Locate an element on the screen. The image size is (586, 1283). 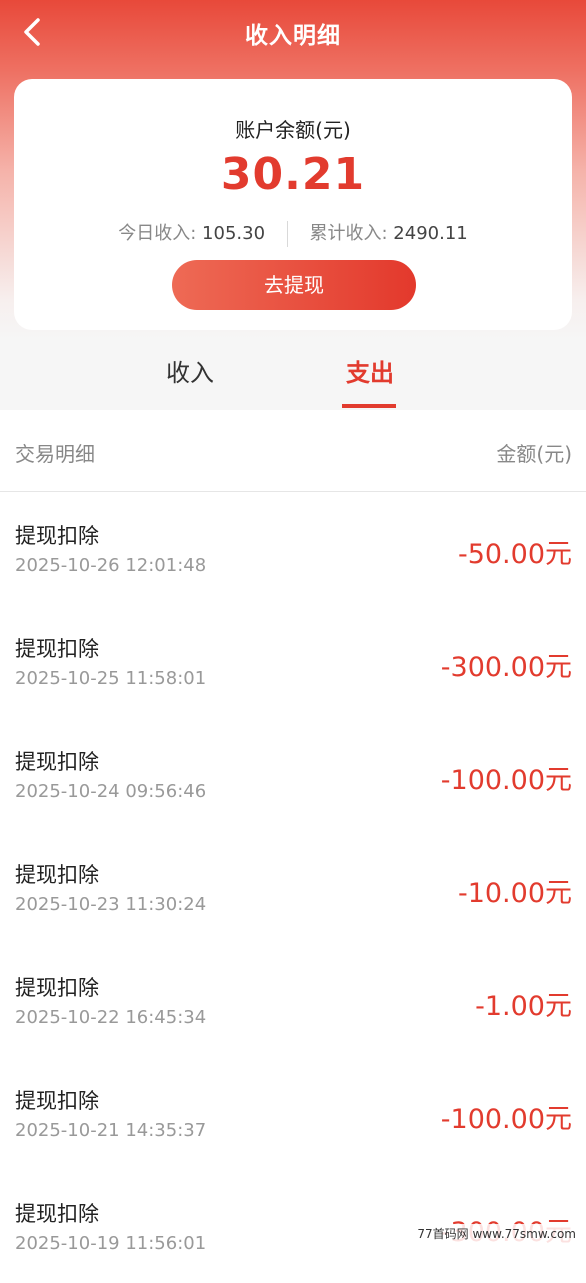
list-header: 交易明细 金额(元) is located at coordinates (293, 451).